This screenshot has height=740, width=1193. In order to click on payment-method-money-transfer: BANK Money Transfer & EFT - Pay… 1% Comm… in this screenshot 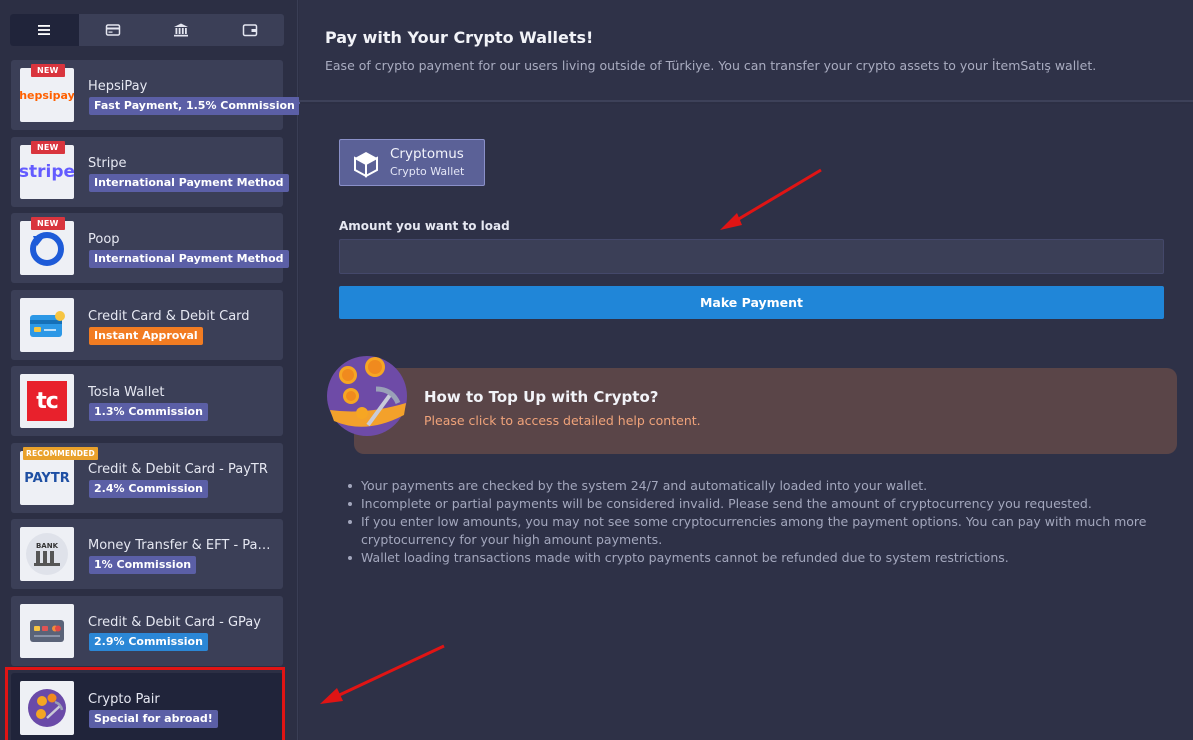, I will do `click(147, 554)`.